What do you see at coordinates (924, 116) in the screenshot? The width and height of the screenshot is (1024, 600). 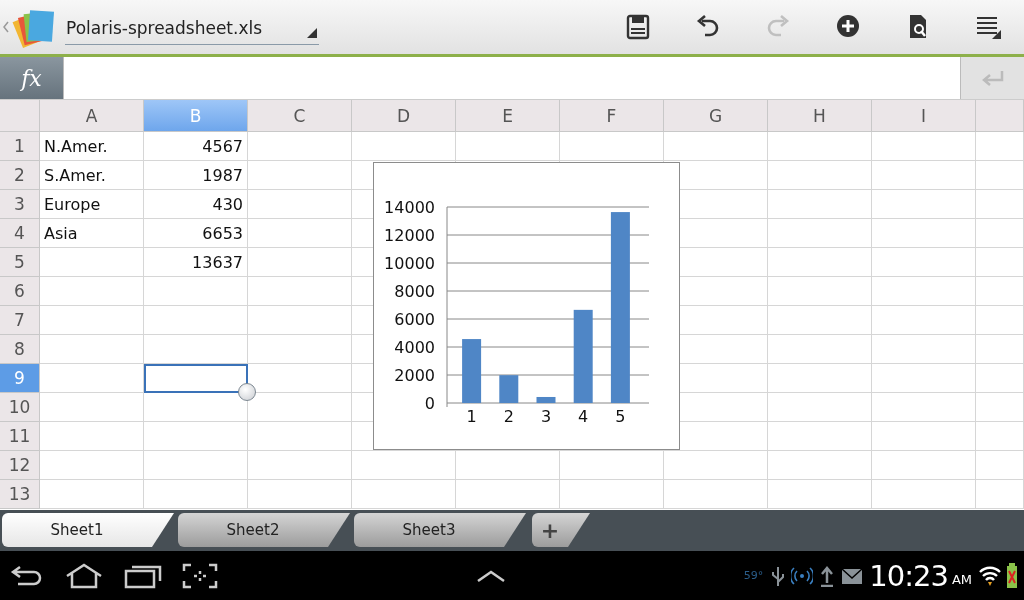 I see `column-header: I` at bounding box center [924, 116].